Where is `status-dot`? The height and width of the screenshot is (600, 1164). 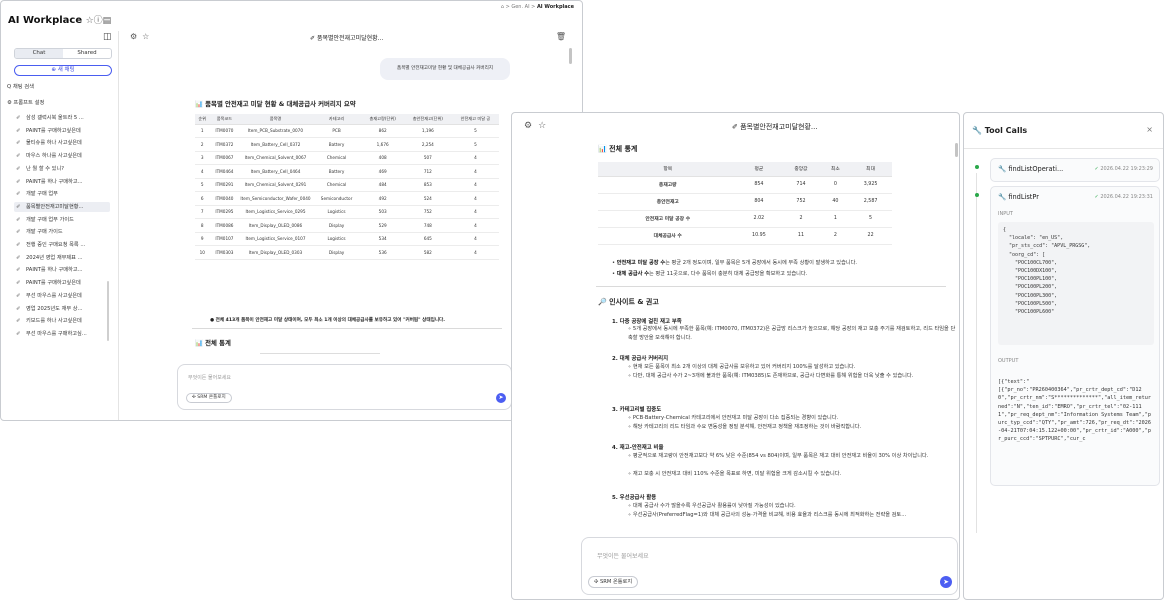 status-dot is located at coordinates (977, 167).